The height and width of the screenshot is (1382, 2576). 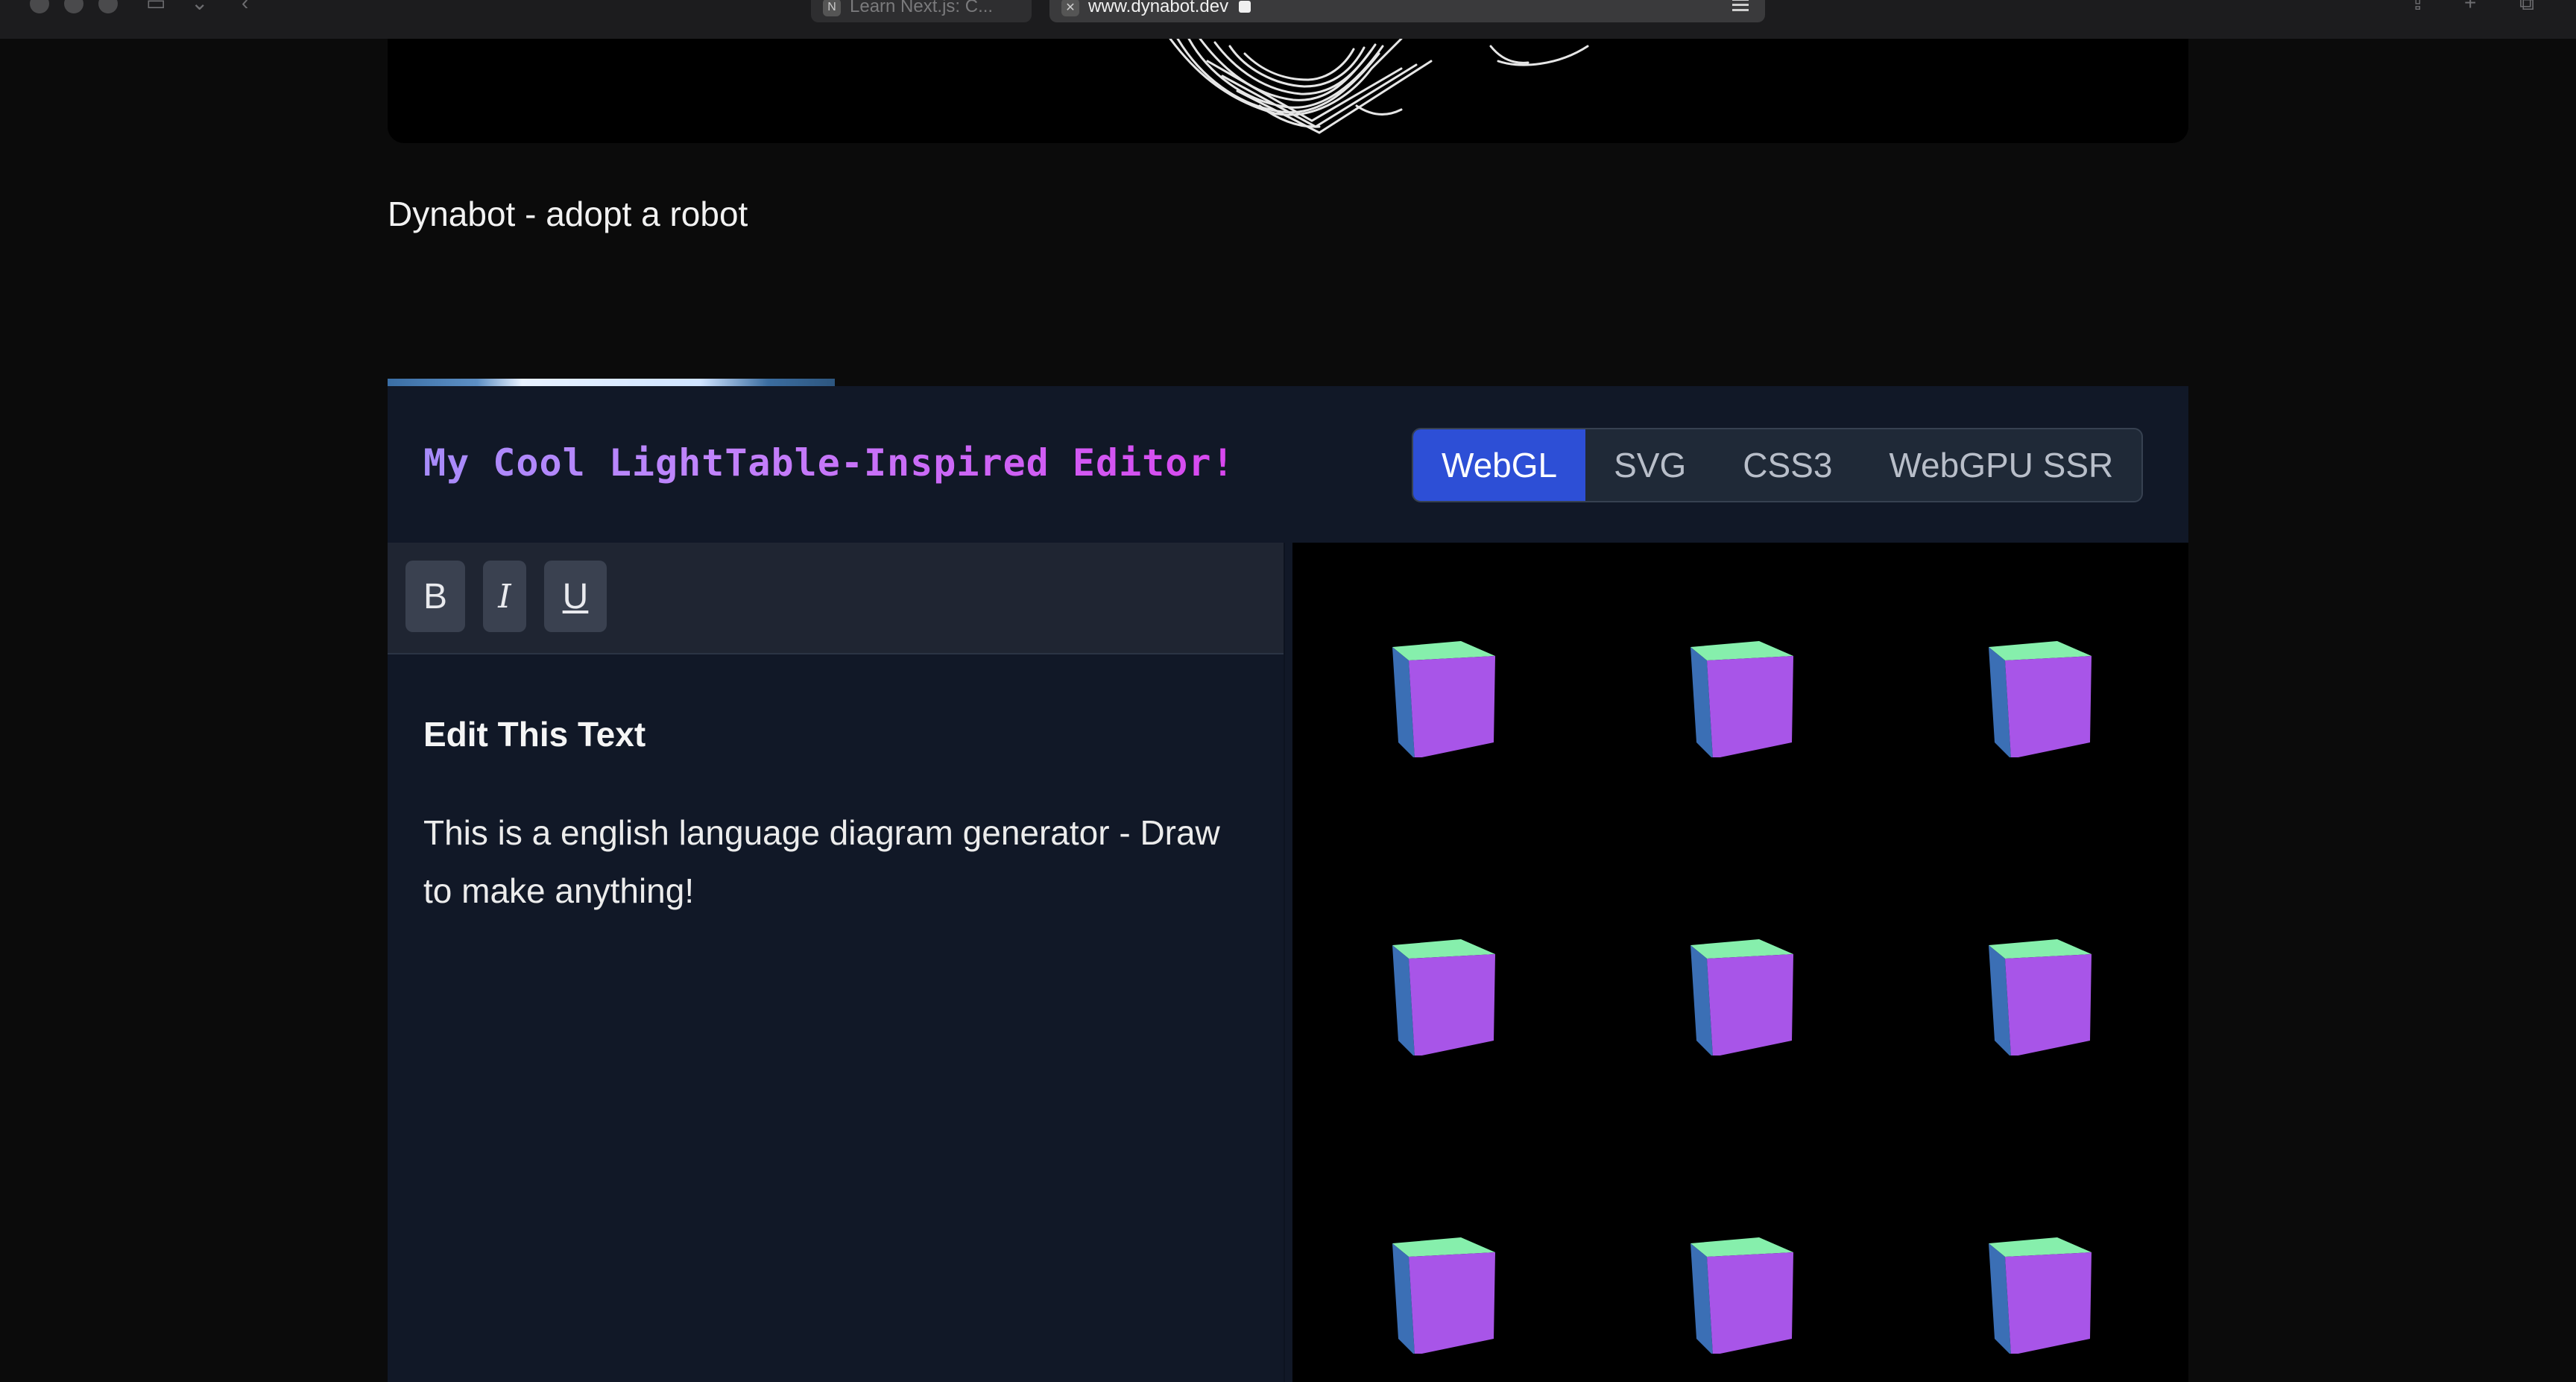 I want to click on page-tagline: Dynabot - adopt a robot, so click(x=568, y=214).